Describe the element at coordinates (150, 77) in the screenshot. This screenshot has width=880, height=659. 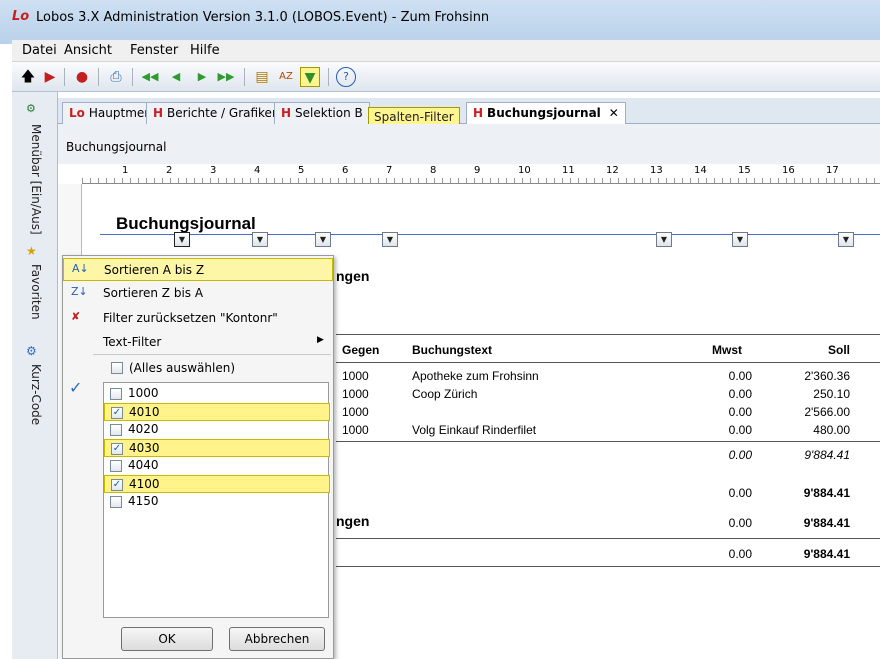
I see `first-record-icon: ◀◀` at that location.